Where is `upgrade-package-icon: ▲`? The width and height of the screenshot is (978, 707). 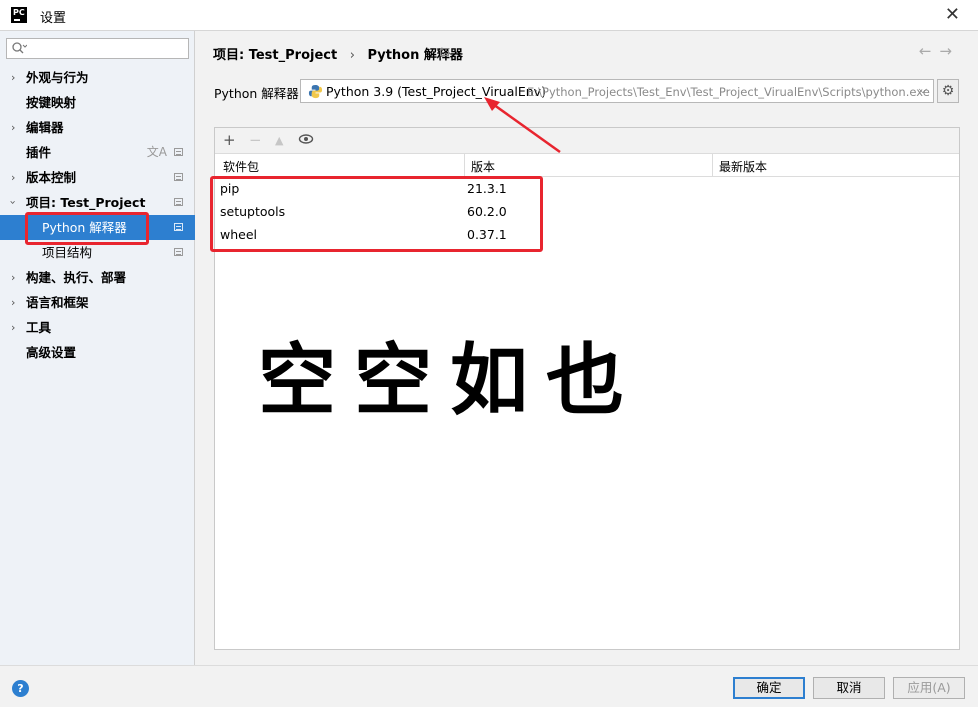
upgrade-package-icon: ▲ is located at coordinates (279, 140).